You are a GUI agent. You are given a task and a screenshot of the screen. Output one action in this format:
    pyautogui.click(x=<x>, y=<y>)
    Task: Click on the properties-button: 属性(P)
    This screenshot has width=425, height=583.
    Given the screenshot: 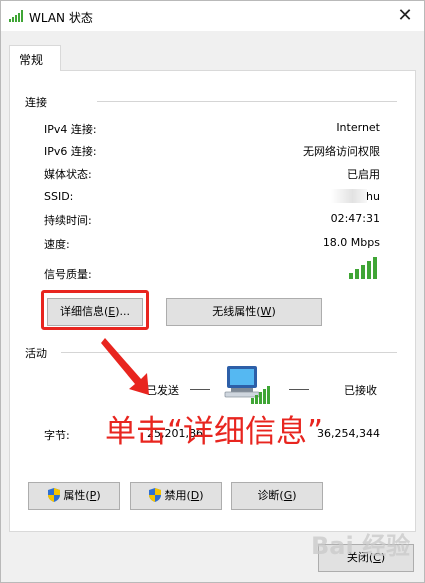 What is the action you would take?
    pyautogui.click(x=74, y=496)
    